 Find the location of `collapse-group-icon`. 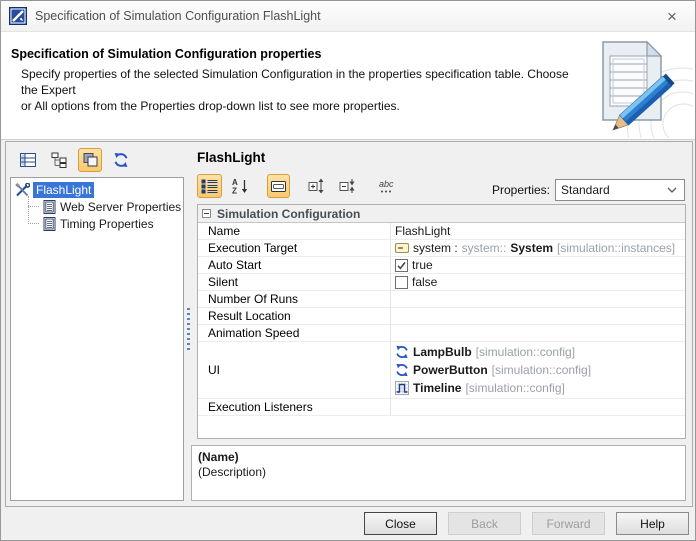

collapse-group-icon is located at coordinates (206, 213).